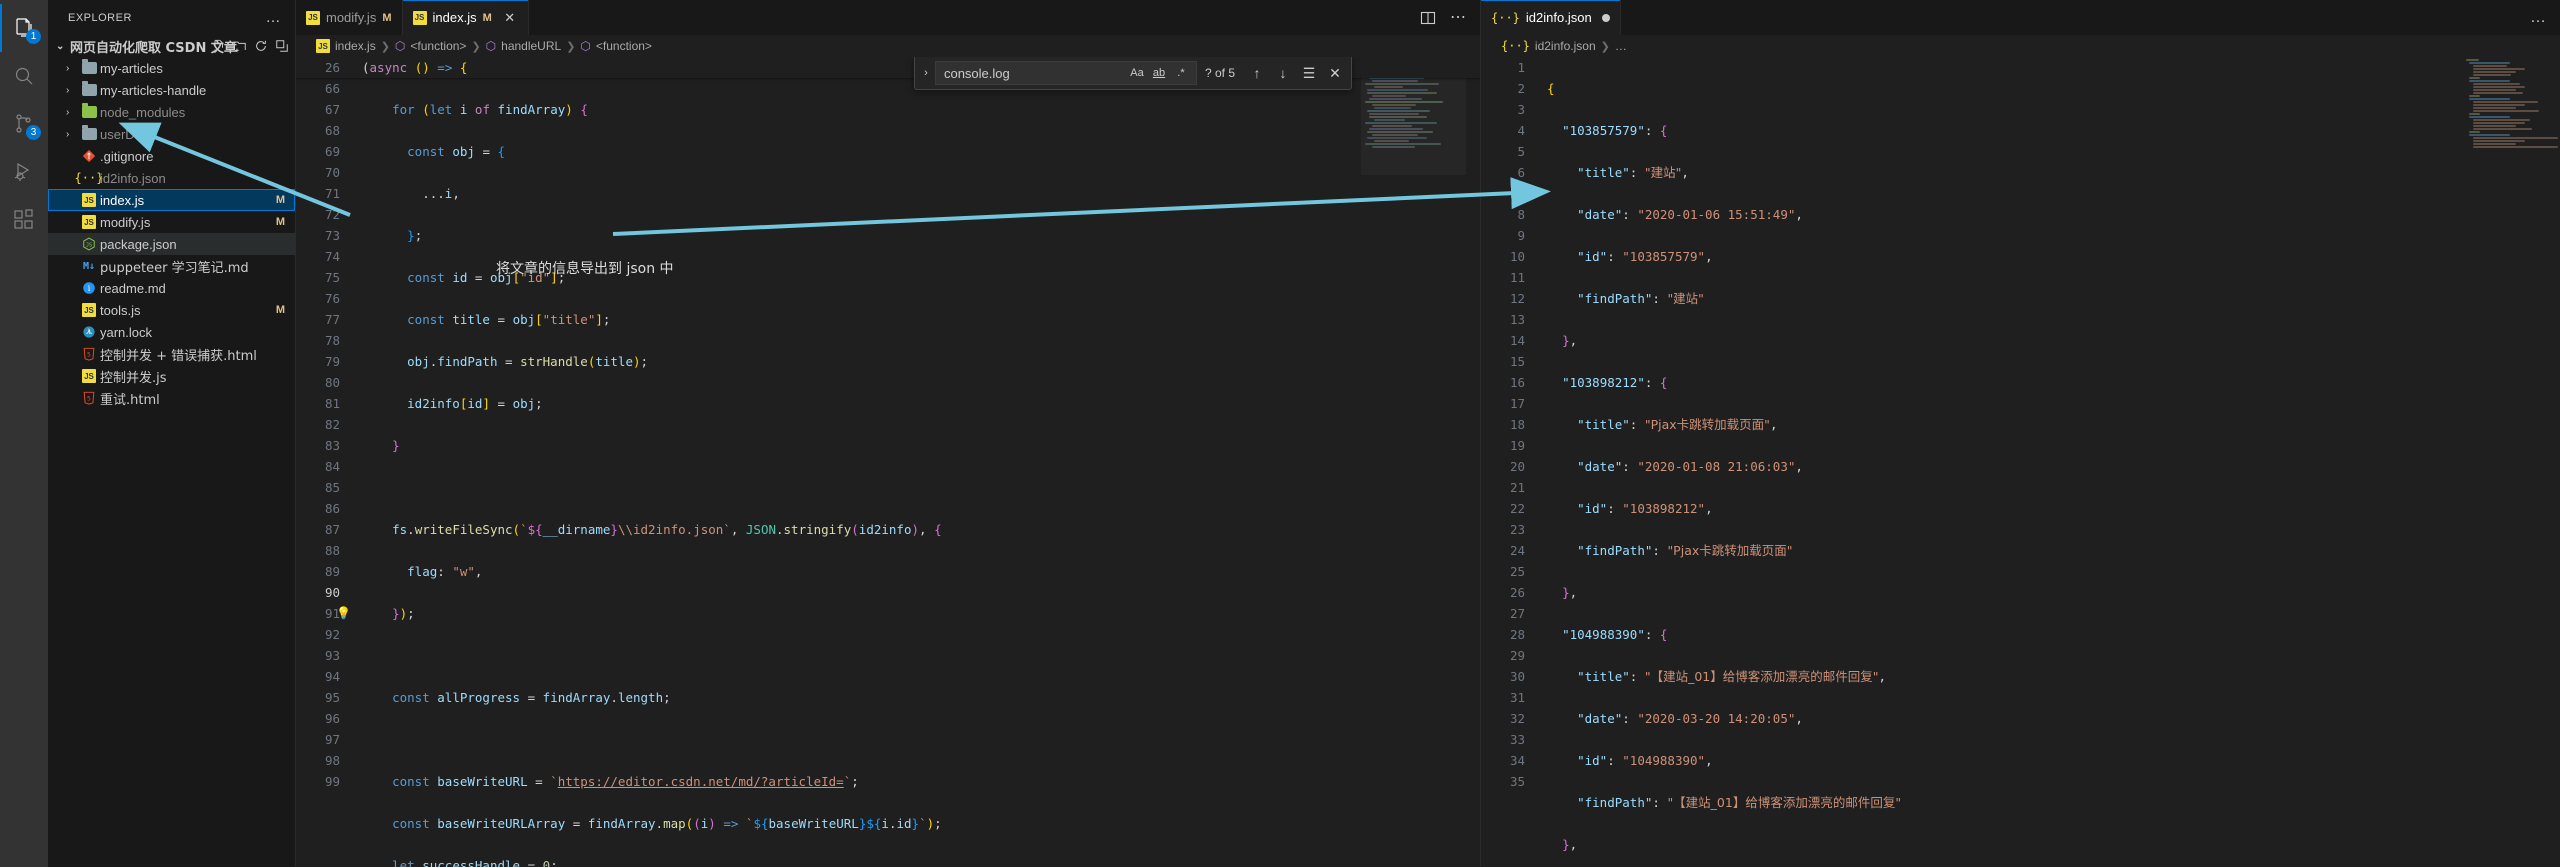  Describe the element at coordinates (1517, 592) in the screenshot. I see `line-number: 26` at that location.